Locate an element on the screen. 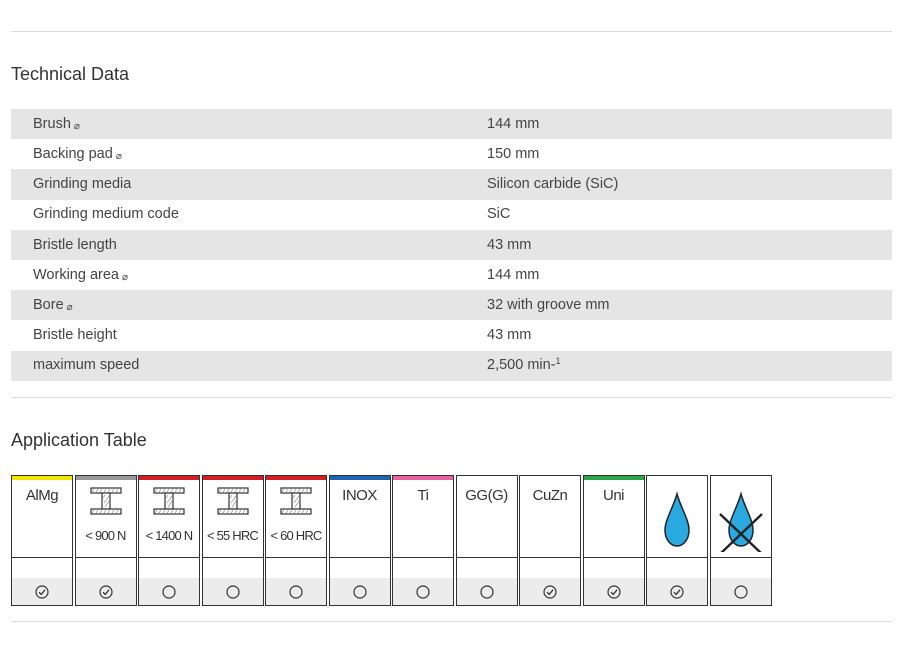  spec-label: Working area ⌀ is located at coordinates (80, 274).